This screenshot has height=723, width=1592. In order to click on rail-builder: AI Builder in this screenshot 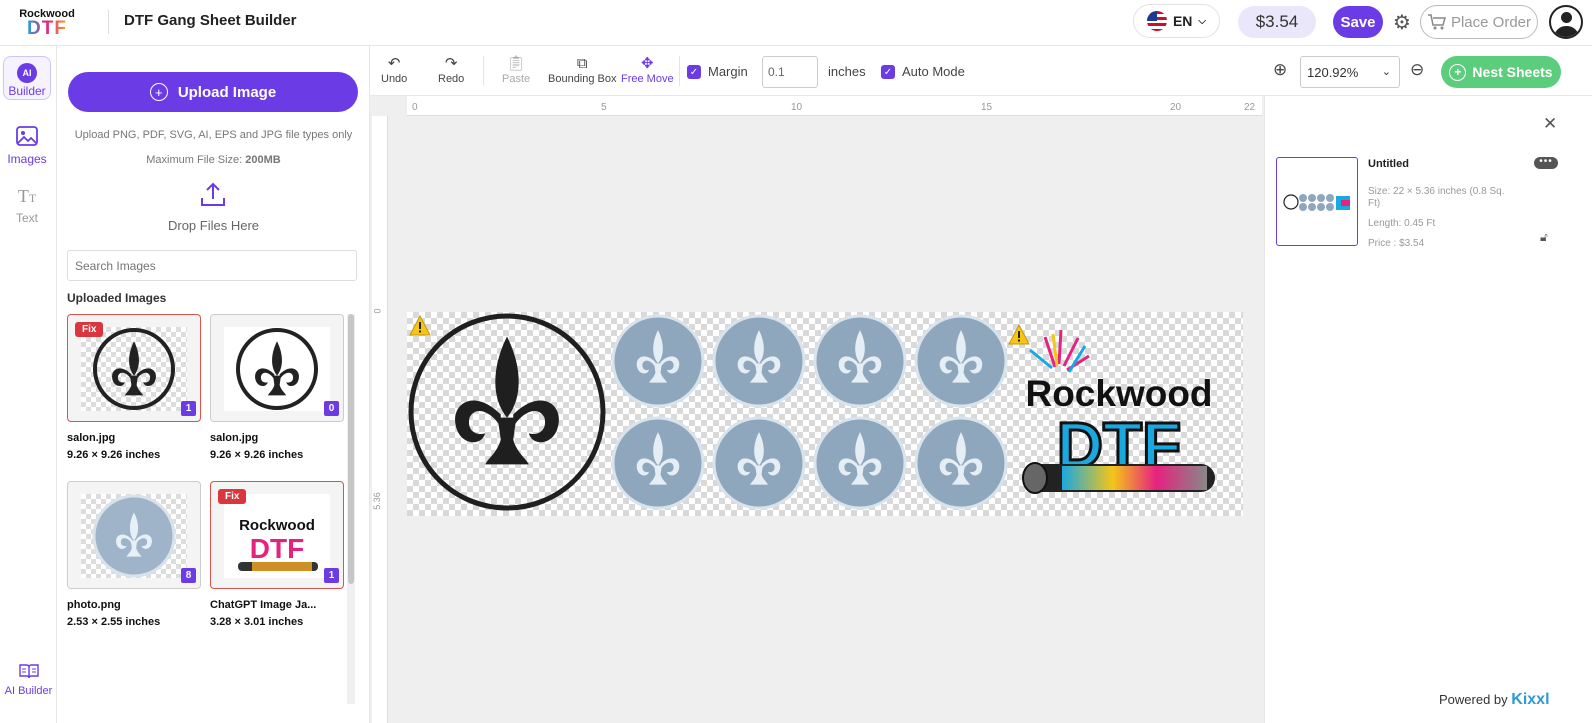, I will do `click(27, 78)`.